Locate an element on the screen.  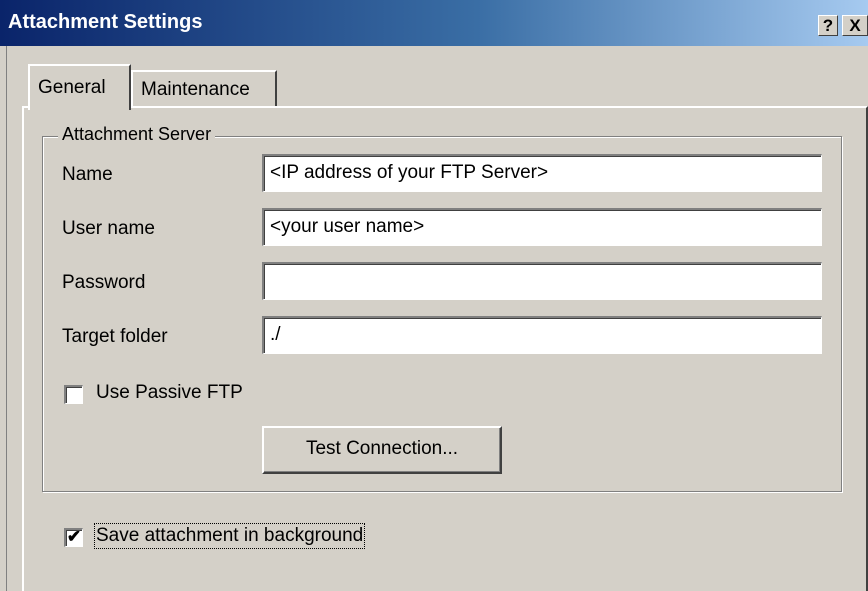
group-legend: Attachment Server is located at coordinates (137, 134).